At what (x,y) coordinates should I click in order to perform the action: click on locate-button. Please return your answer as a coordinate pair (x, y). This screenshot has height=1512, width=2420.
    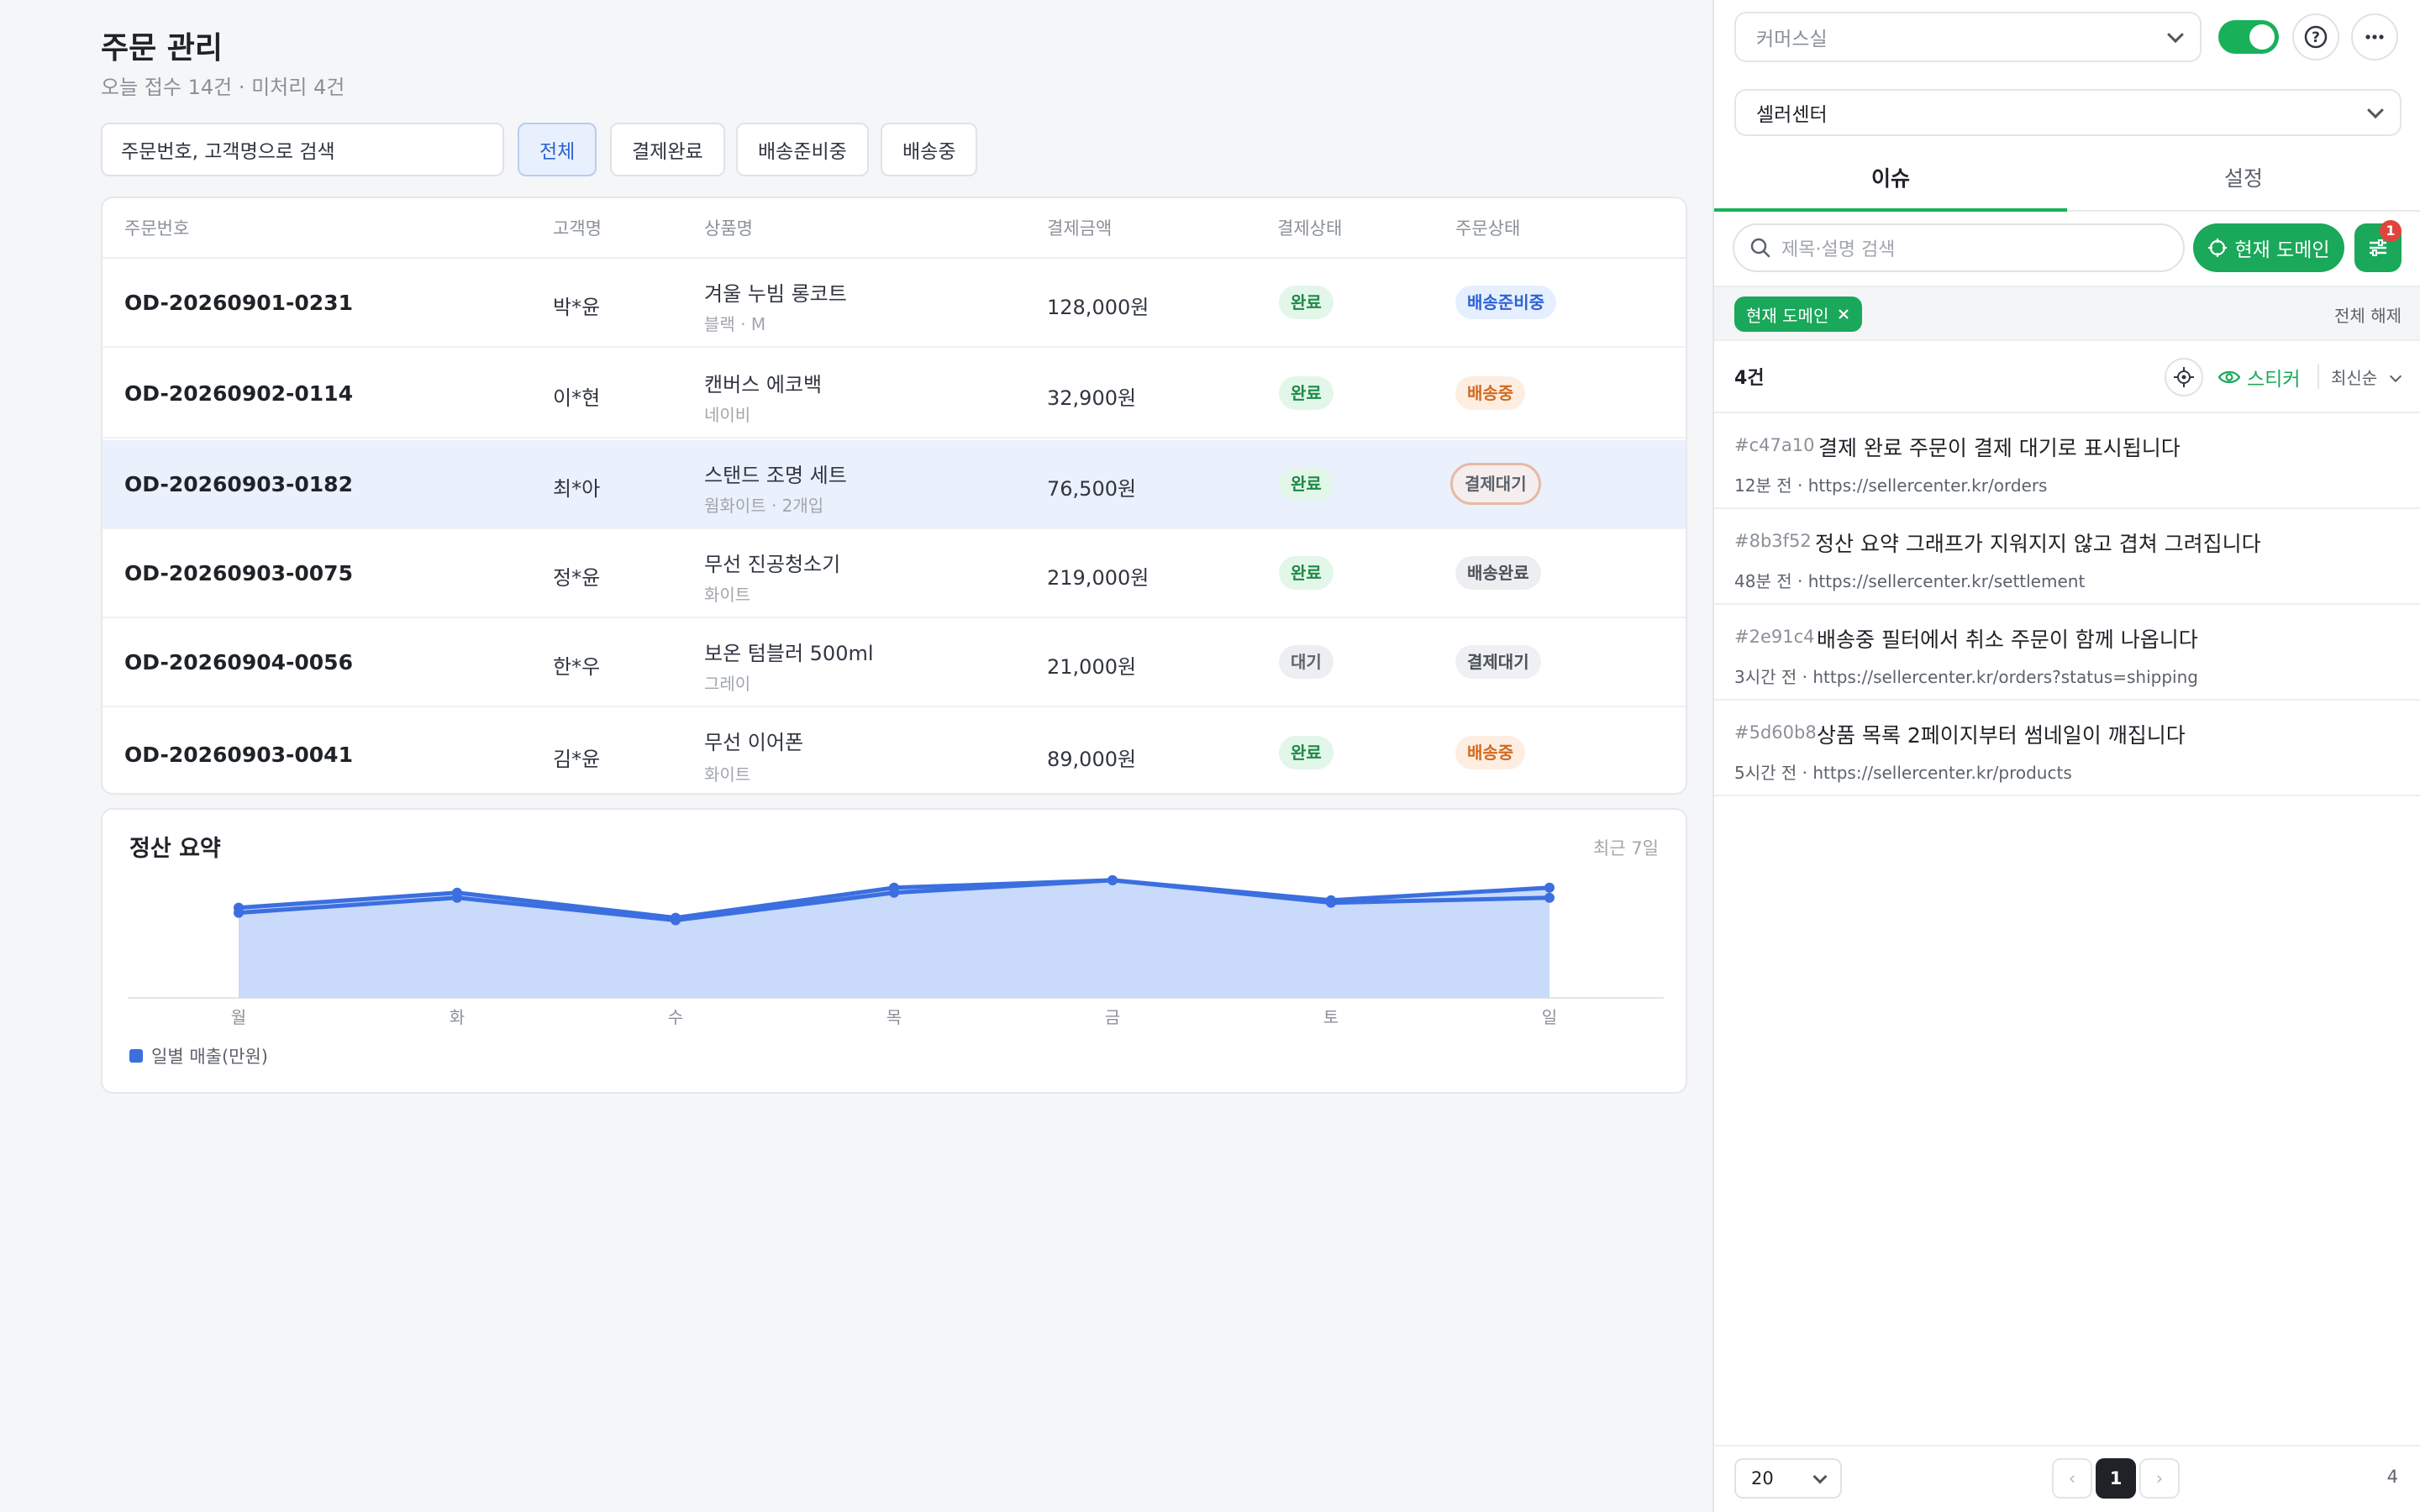
    Looking at the image, I should click on (2184, 377).